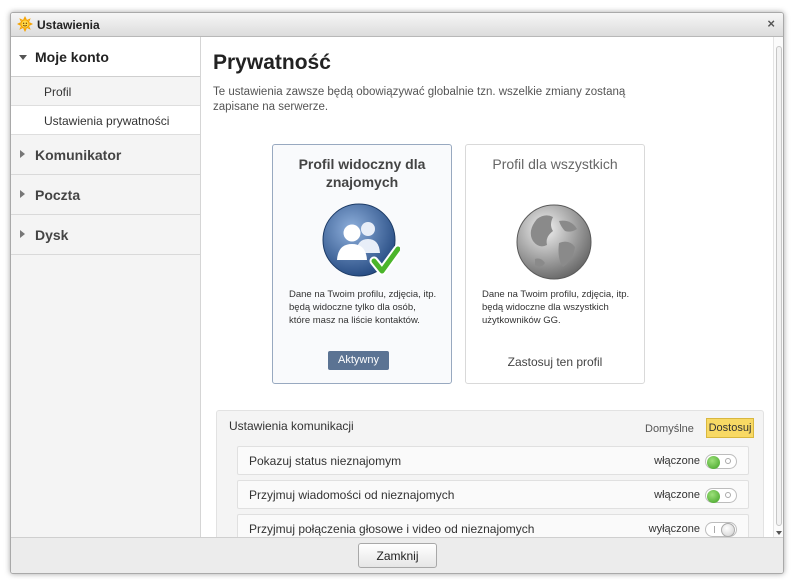  What do you see at coordinates (397, 25) in the screenshot?
I see `title-bar: Ustawienia ×` at bounding box center [397, 25].